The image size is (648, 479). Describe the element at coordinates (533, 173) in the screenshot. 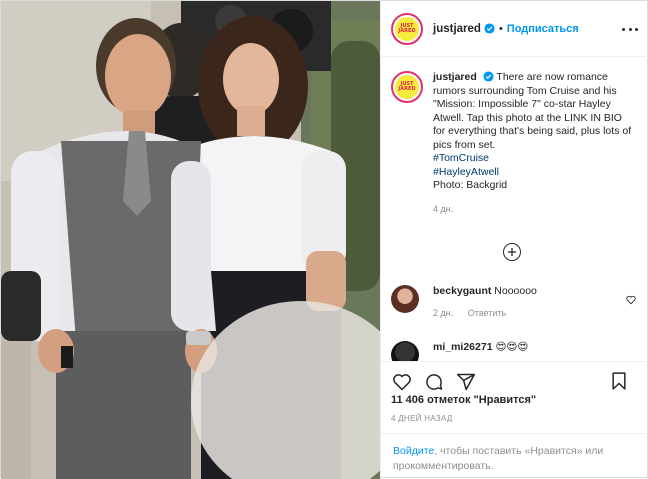

I see `hashtag-link: #HayleyAtwell` at that location.